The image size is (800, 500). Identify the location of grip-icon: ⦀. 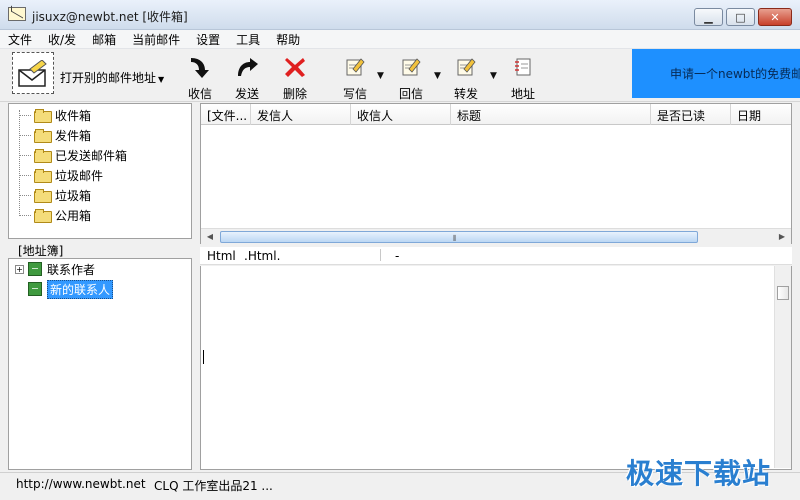
(455, 238).